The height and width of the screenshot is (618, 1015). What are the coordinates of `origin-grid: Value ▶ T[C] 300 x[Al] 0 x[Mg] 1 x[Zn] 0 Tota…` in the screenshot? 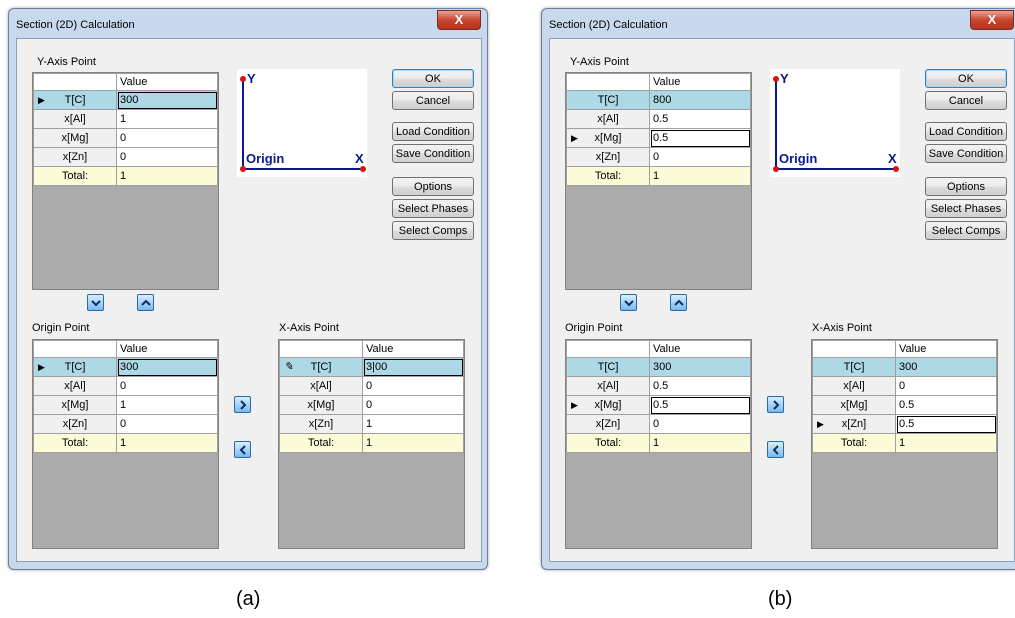 It's located at (125, 444).